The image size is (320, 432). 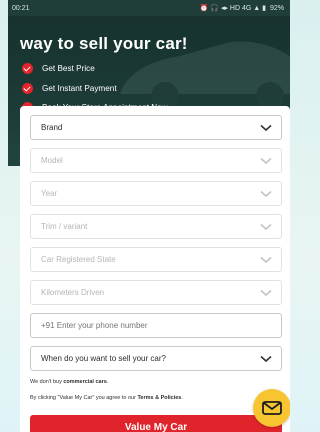 I want to click on brand-select: Brand, so click(x=156, y=127).